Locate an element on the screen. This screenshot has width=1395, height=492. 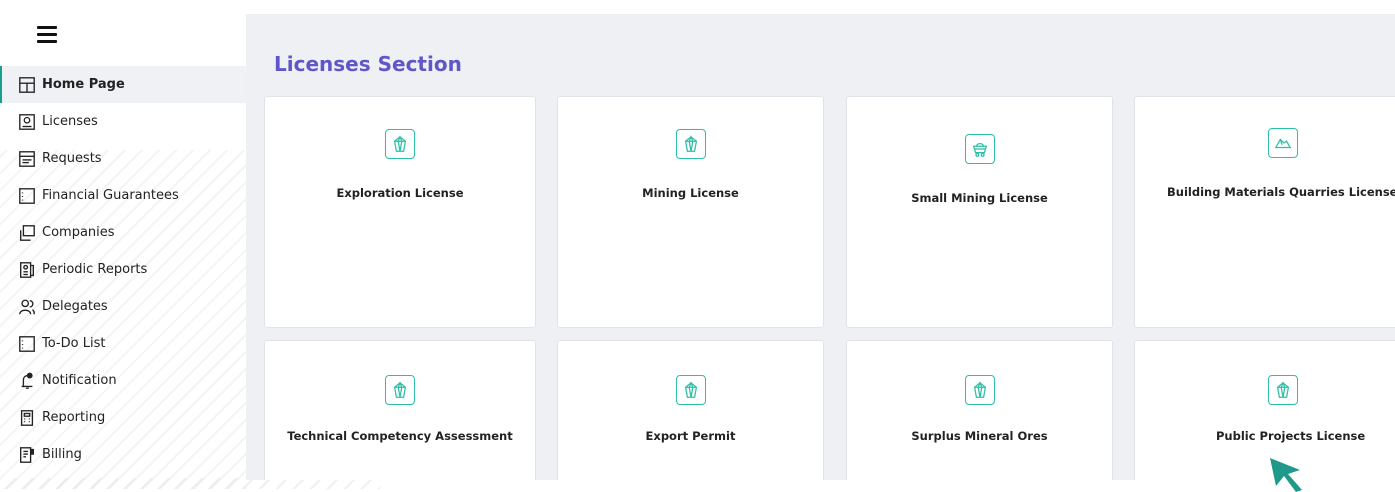
card-label: Surplus Mineral Ores is located at coordinates (979, 436).